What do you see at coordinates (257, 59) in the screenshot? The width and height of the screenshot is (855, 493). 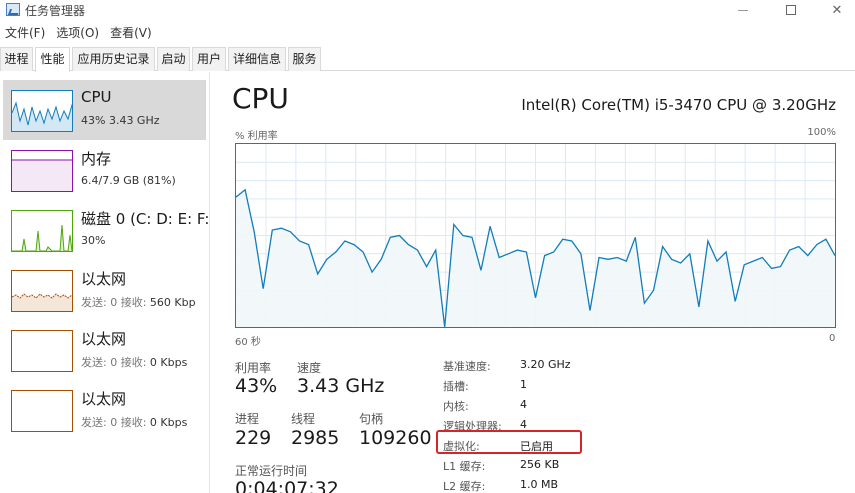 I see `tab-details: 详细信息` at bounding box center [257, 59].